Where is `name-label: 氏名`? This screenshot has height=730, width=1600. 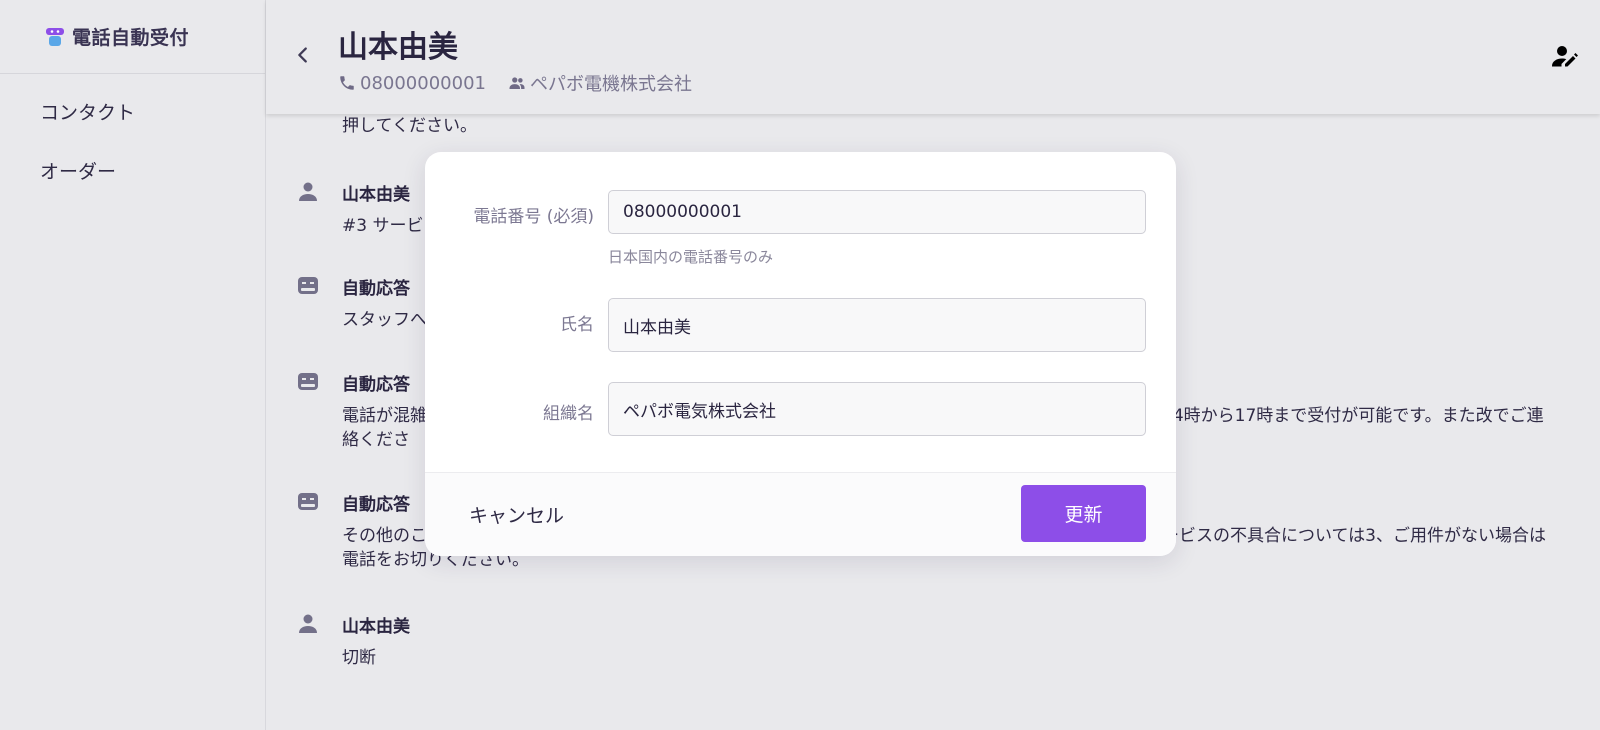 name-label: 氏名 is located at coordinates (577, 325).